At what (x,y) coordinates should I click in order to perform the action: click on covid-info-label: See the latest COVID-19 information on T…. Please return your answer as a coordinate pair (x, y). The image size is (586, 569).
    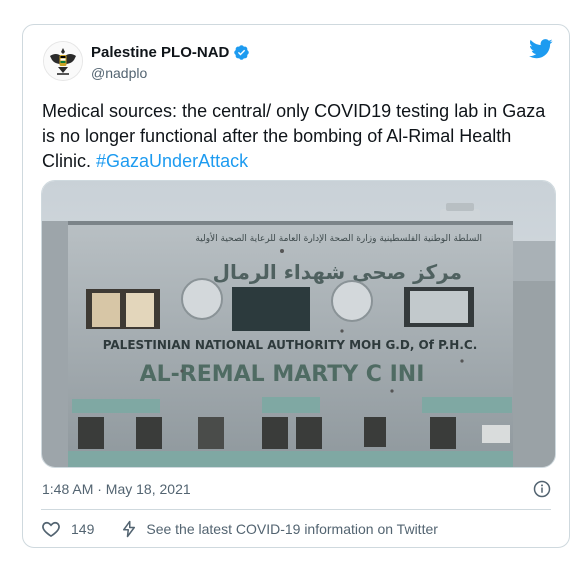
    Looking at the image, I should click on (292, 529).